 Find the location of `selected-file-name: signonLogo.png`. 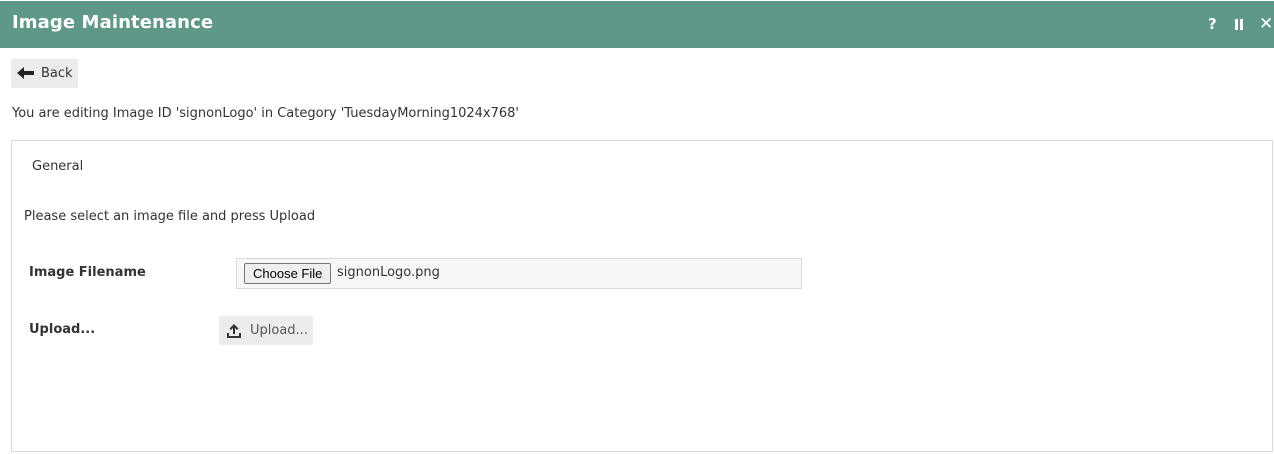

selected-file-name: signonLogo.png is located at coordinates (388, 272).